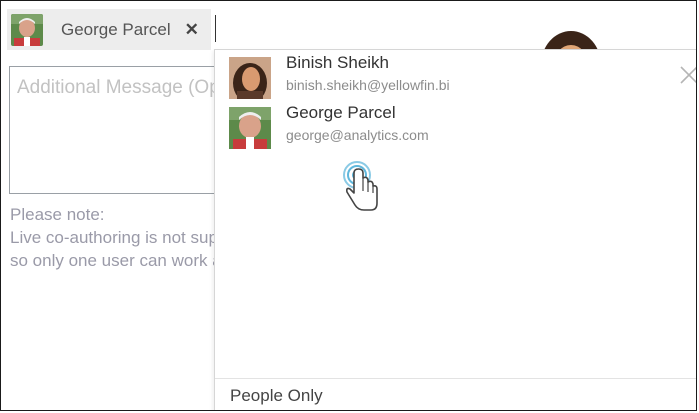 This screenshot has width=699, height=413. What do you see at coordinates (435, 125) in the screenshot?
I see `people-option-george: George Parcel george@analytics.com` at bounding box center [435, 125].